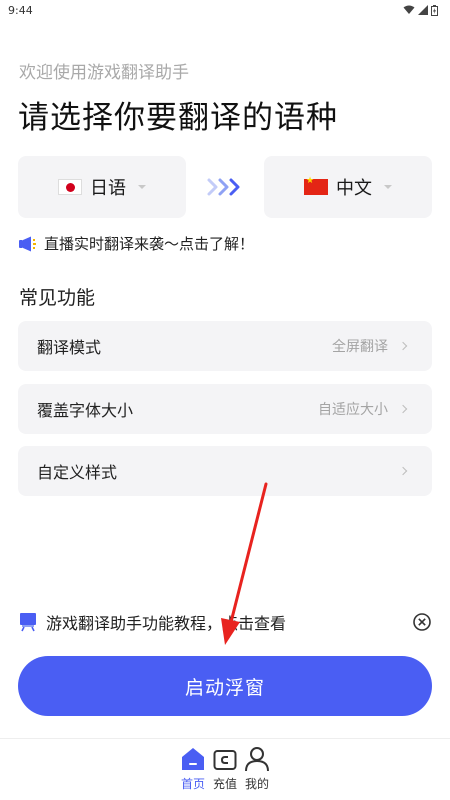 This screenshot has width=450, height=800. I want to click on megaphone-icon, so click(27, 243).